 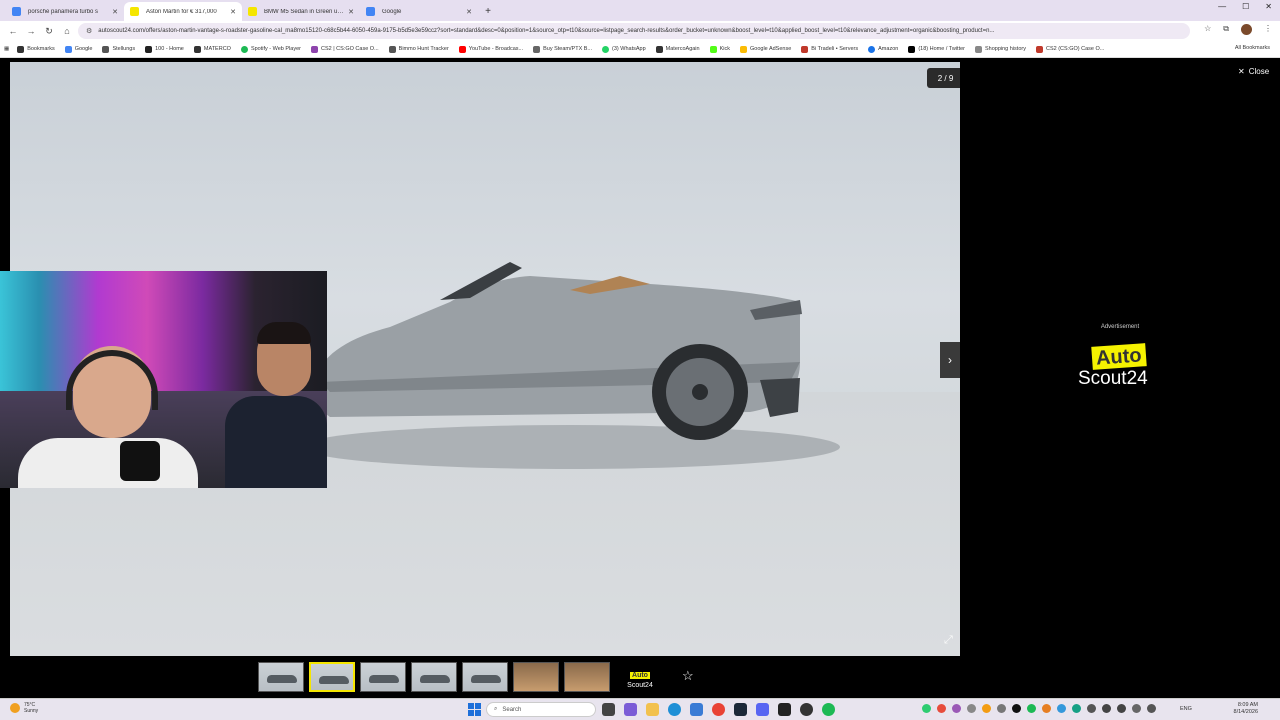 I want to click on bookmark-item: MatercoAgain, so click(x=677, y=49).